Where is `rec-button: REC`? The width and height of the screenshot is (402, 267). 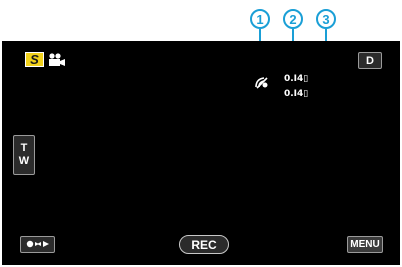
rec-button: REC is located at coordinates (204, 244).